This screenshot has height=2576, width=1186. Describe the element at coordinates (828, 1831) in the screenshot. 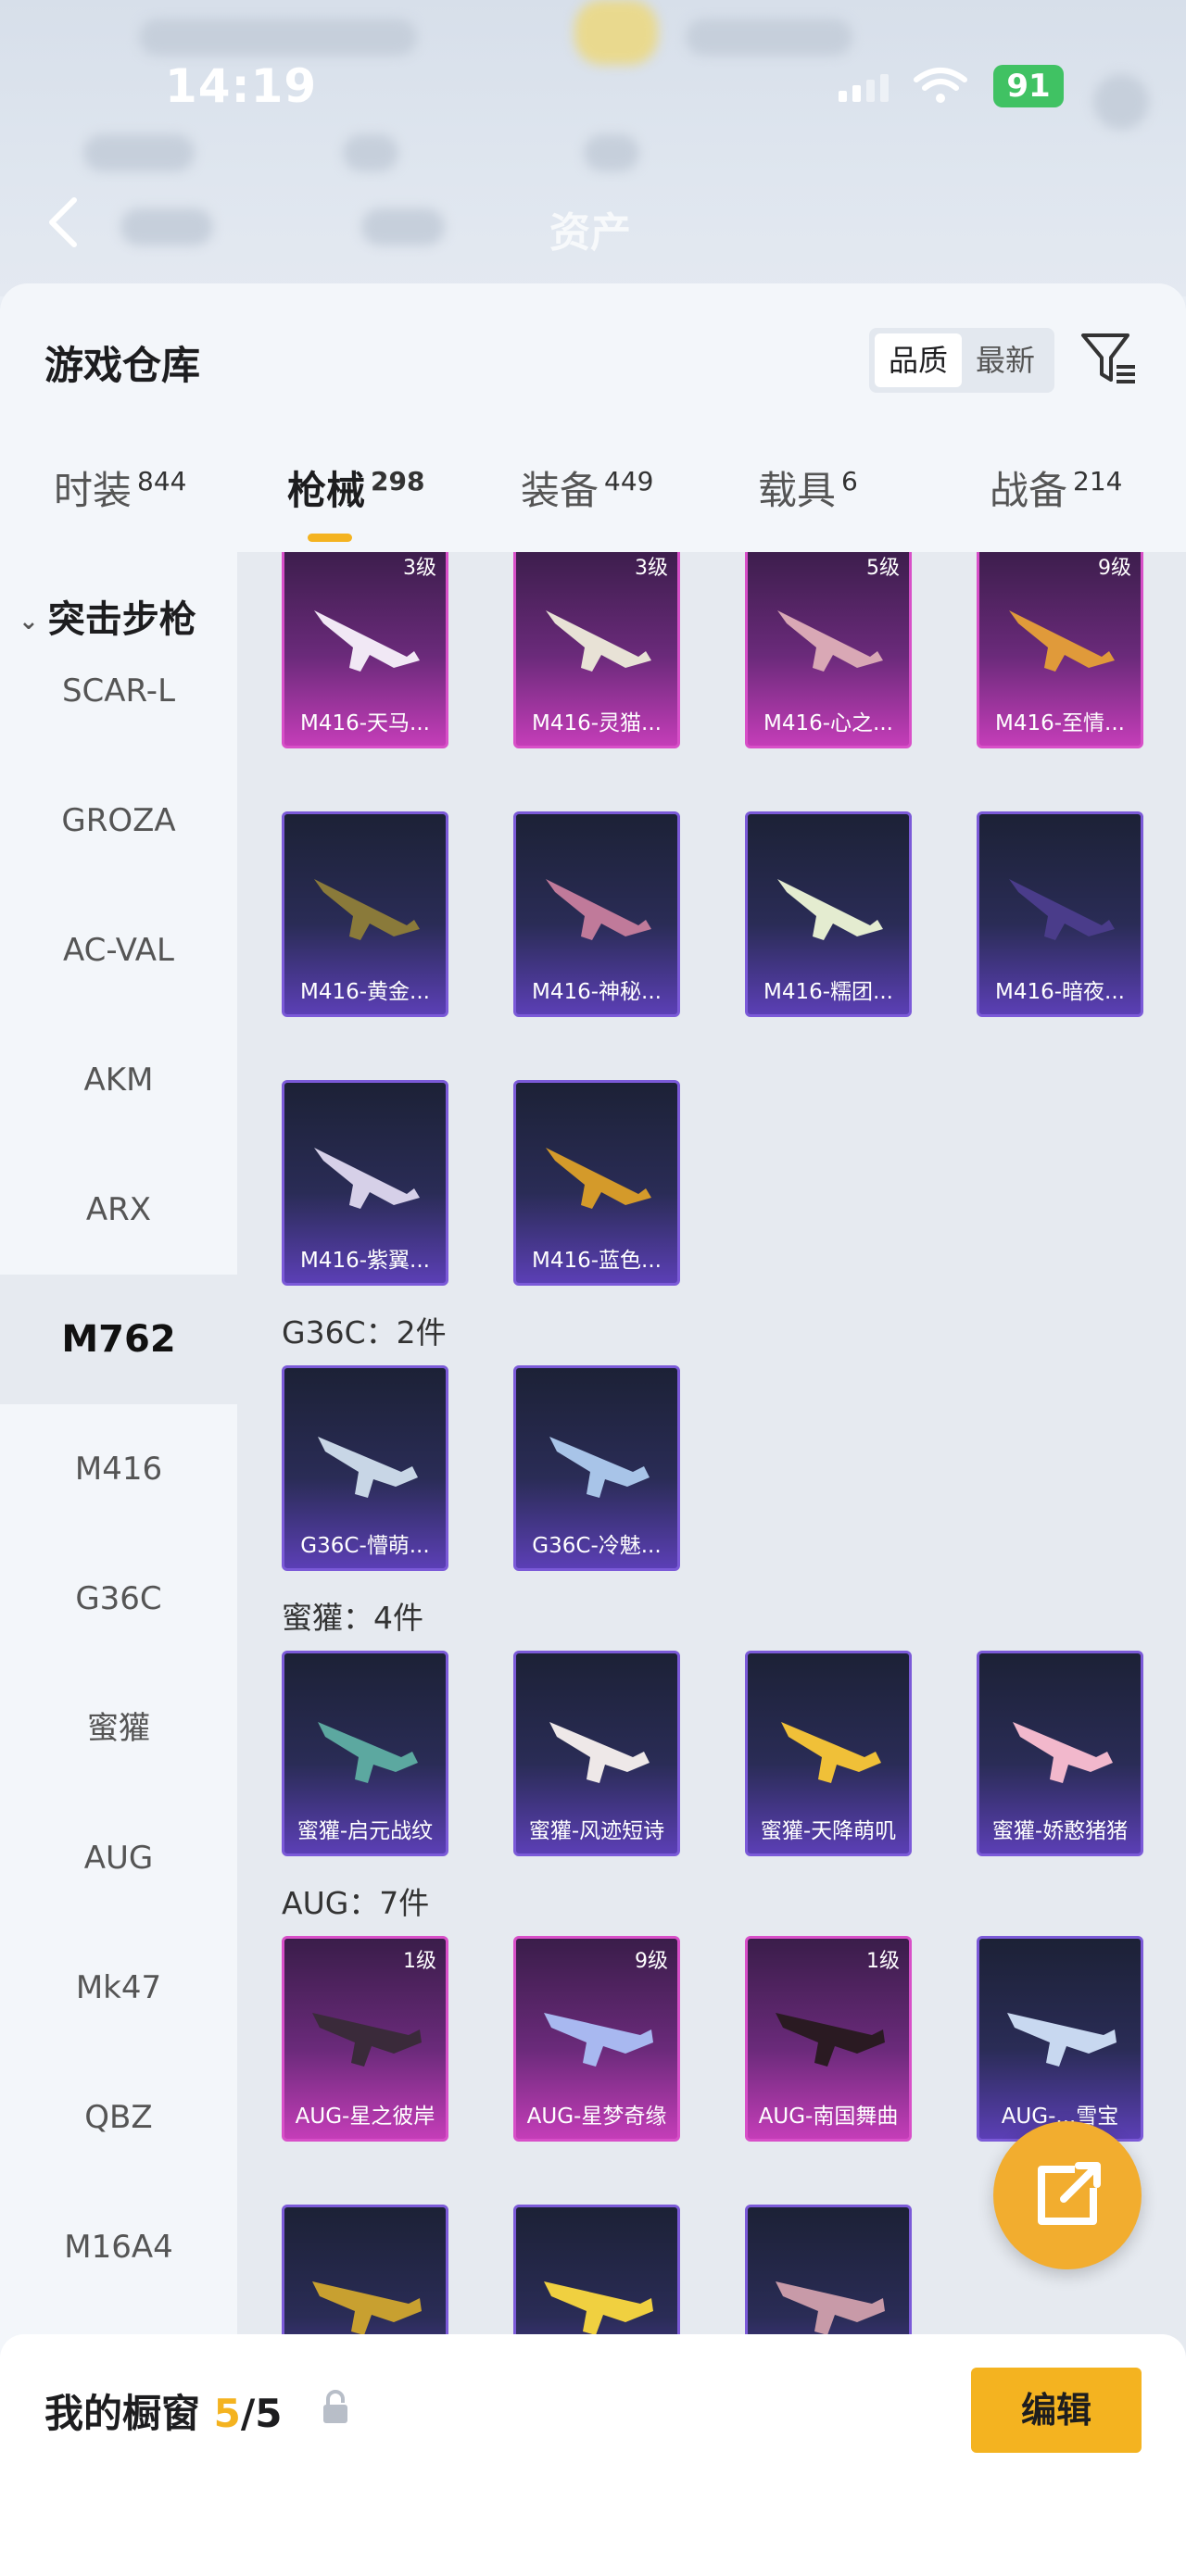

I see `skin-name: 蜜獾-天降萌叽` at that location.